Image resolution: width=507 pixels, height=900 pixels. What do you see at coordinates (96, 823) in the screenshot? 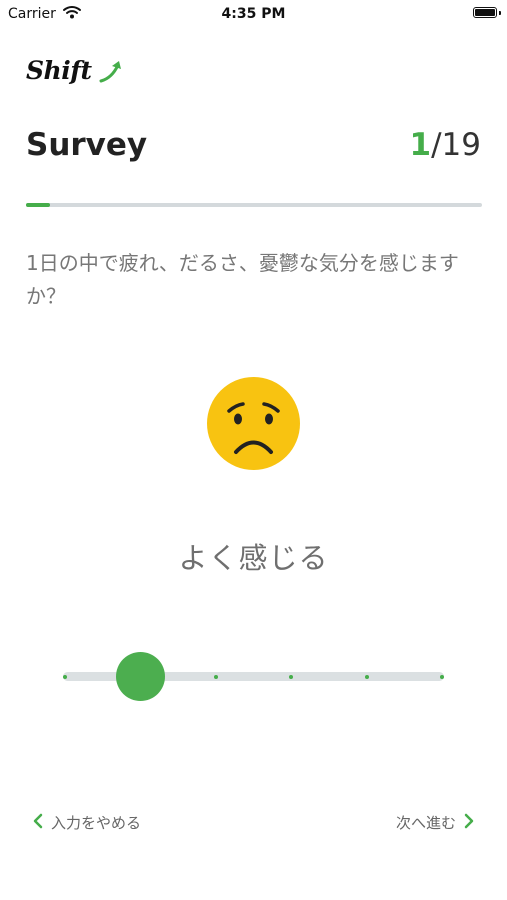
I see `quit-input-label: 入力をやめる` at bounding box center [96, 823].